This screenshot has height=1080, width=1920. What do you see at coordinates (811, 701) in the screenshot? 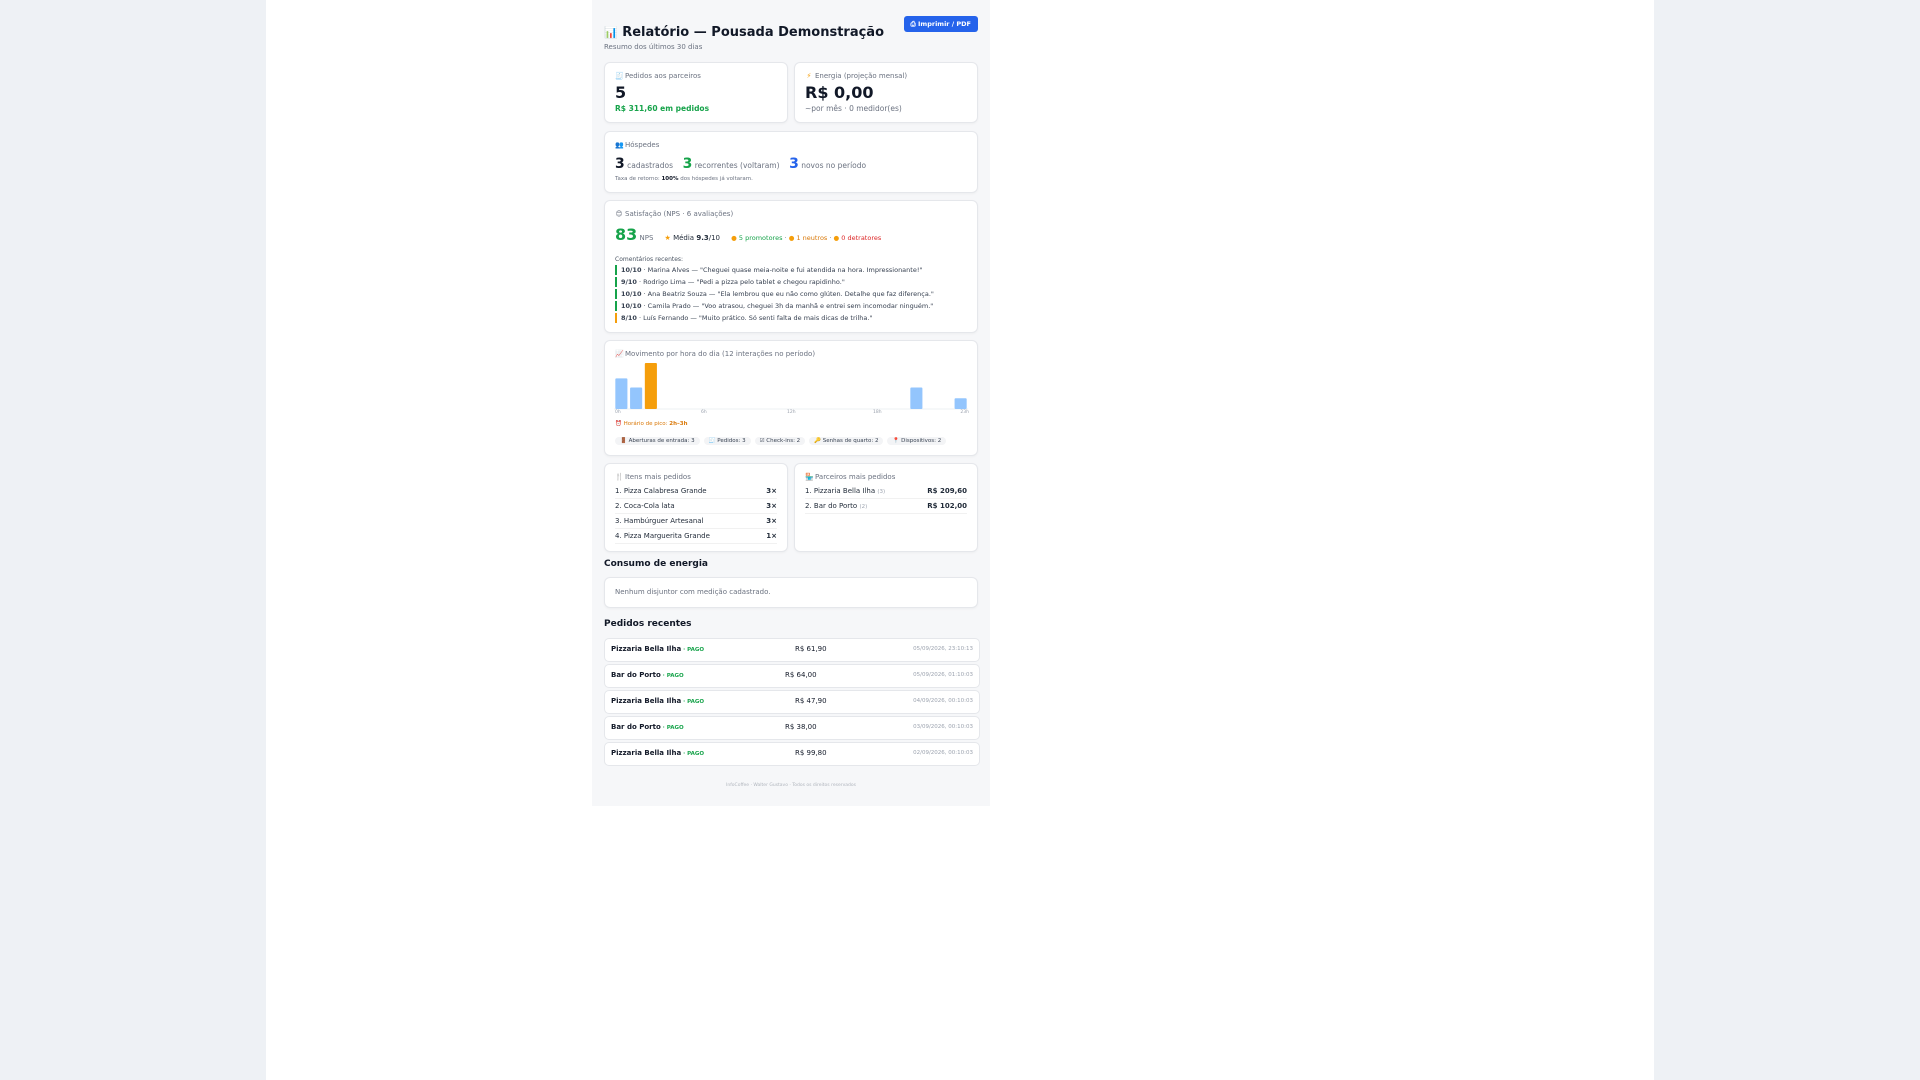
I see `order-amount: R$ 47,90` at bounding box center [811, 701].